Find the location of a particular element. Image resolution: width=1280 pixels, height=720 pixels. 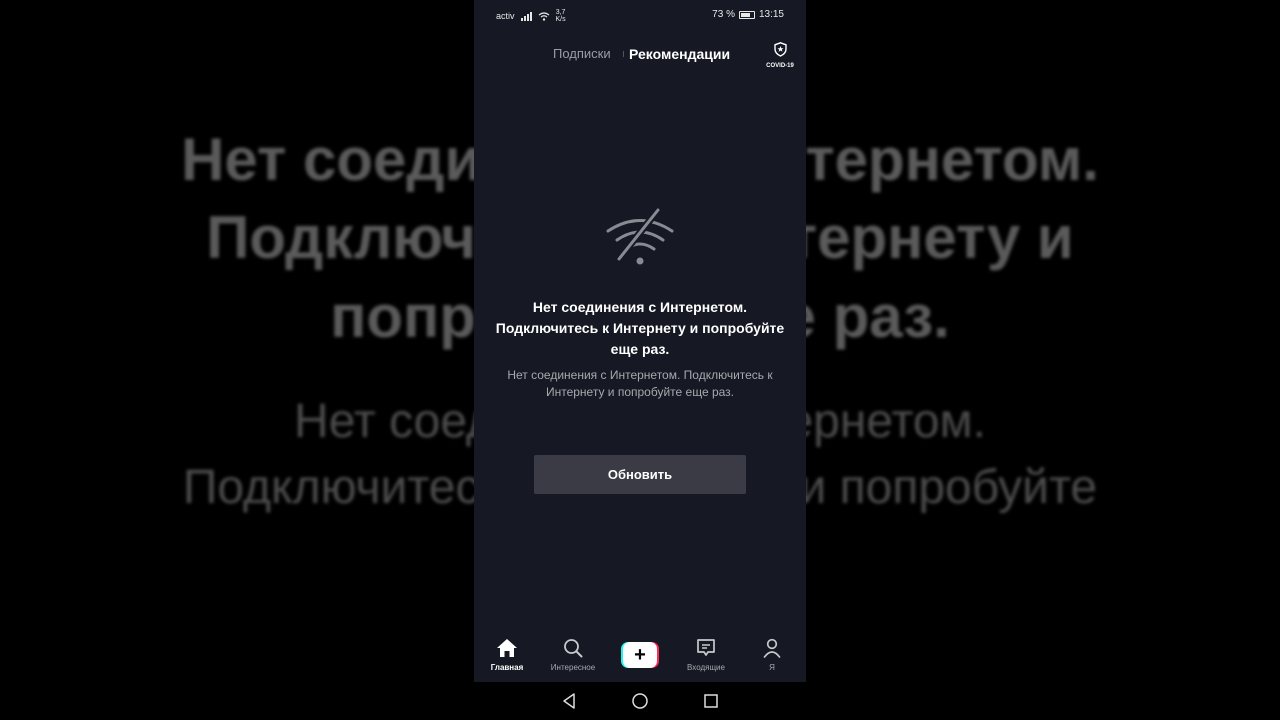

tab-divider is located at coordinates (623, 54).